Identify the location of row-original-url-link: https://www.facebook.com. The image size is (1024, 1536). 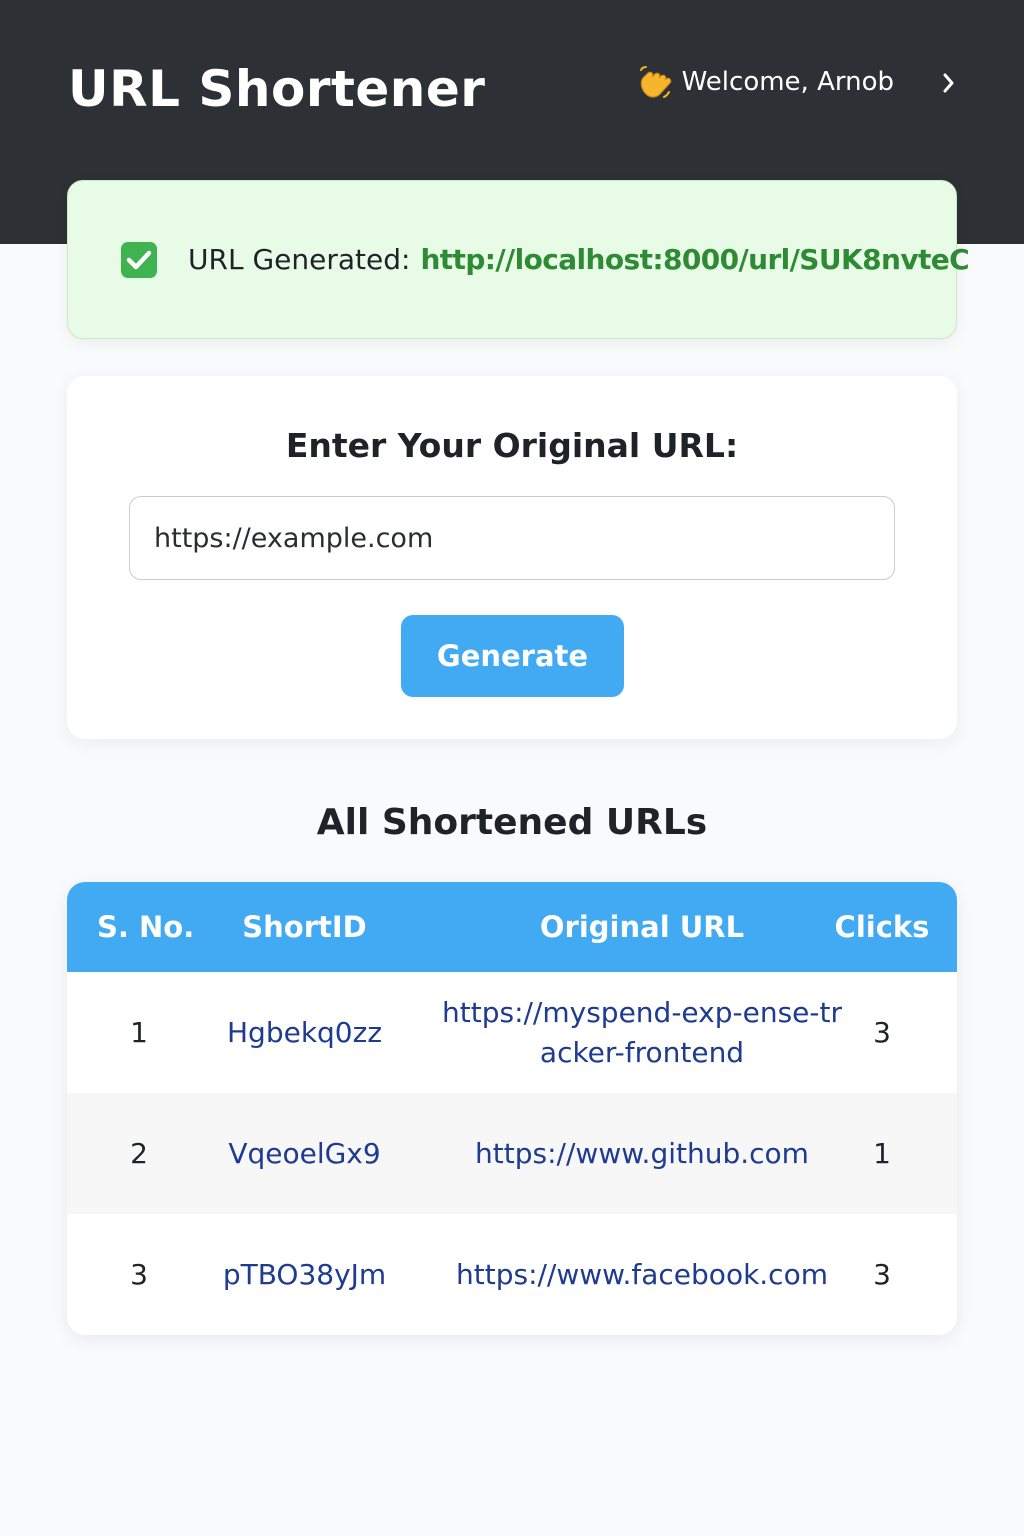
(642, 1274).